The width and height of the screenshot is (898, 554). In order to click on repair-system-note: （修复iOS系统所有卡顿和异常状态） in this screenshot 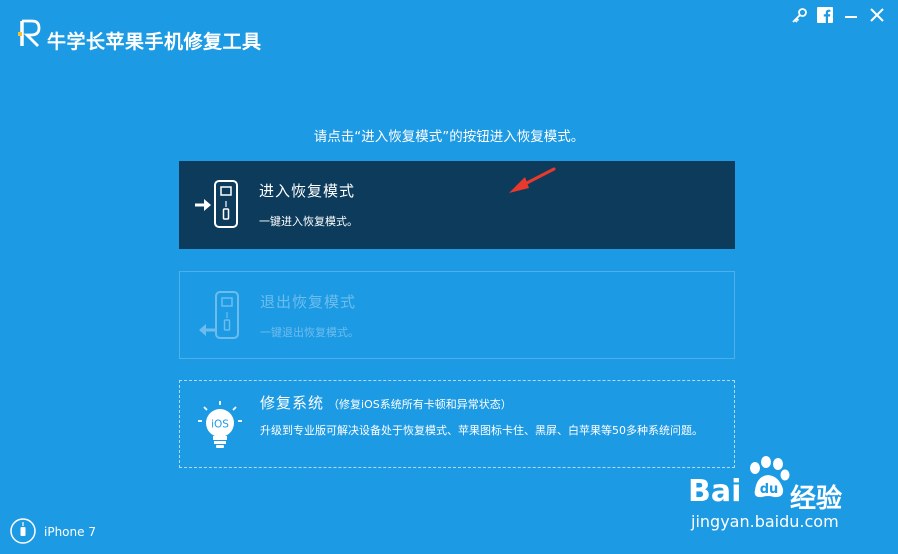, I will do `click(420, 404)`.